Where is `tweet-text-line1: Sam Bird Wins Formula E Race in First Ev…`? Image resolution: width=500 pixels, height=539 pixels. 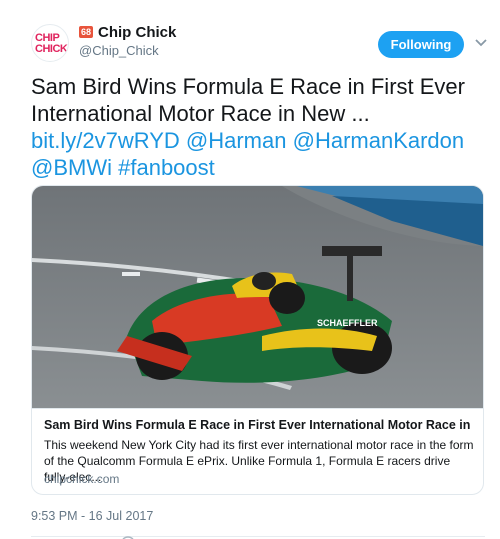
tweet-text-line1: Sam Bird Wins Formula E Race in First Ev… is located at coordinates (248, 86).